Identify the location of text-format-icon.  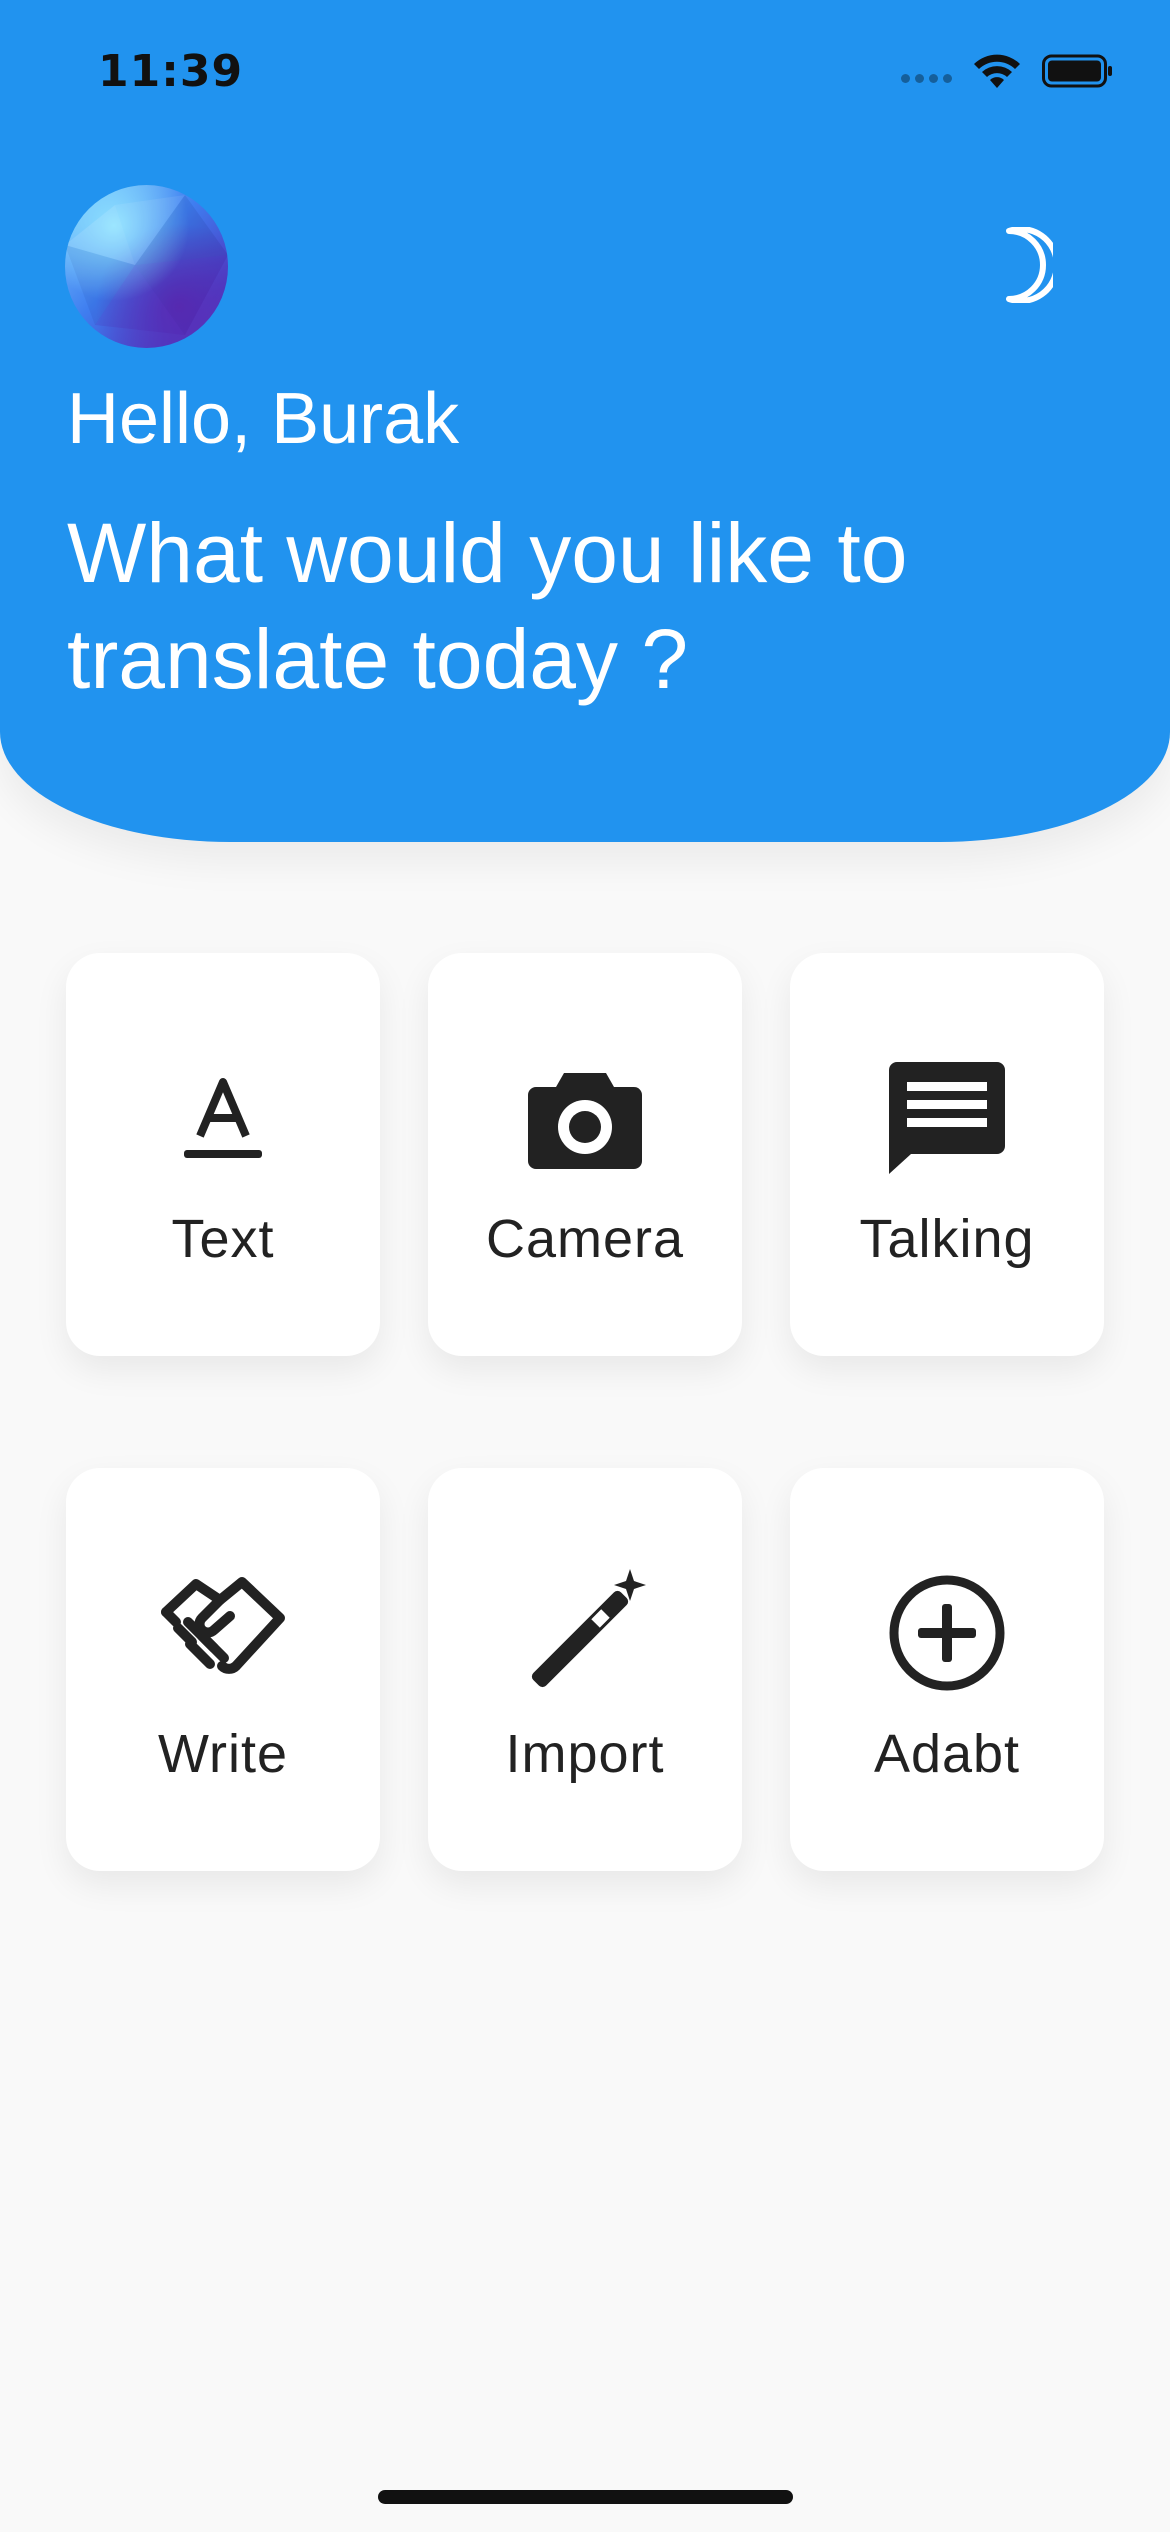
(223, 1118).